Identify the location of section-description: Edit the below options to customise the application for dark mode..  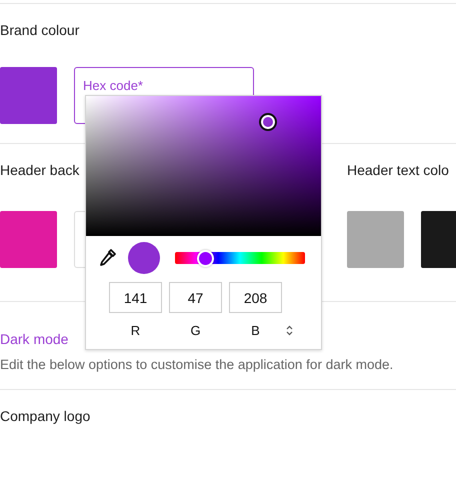
(197, 364).